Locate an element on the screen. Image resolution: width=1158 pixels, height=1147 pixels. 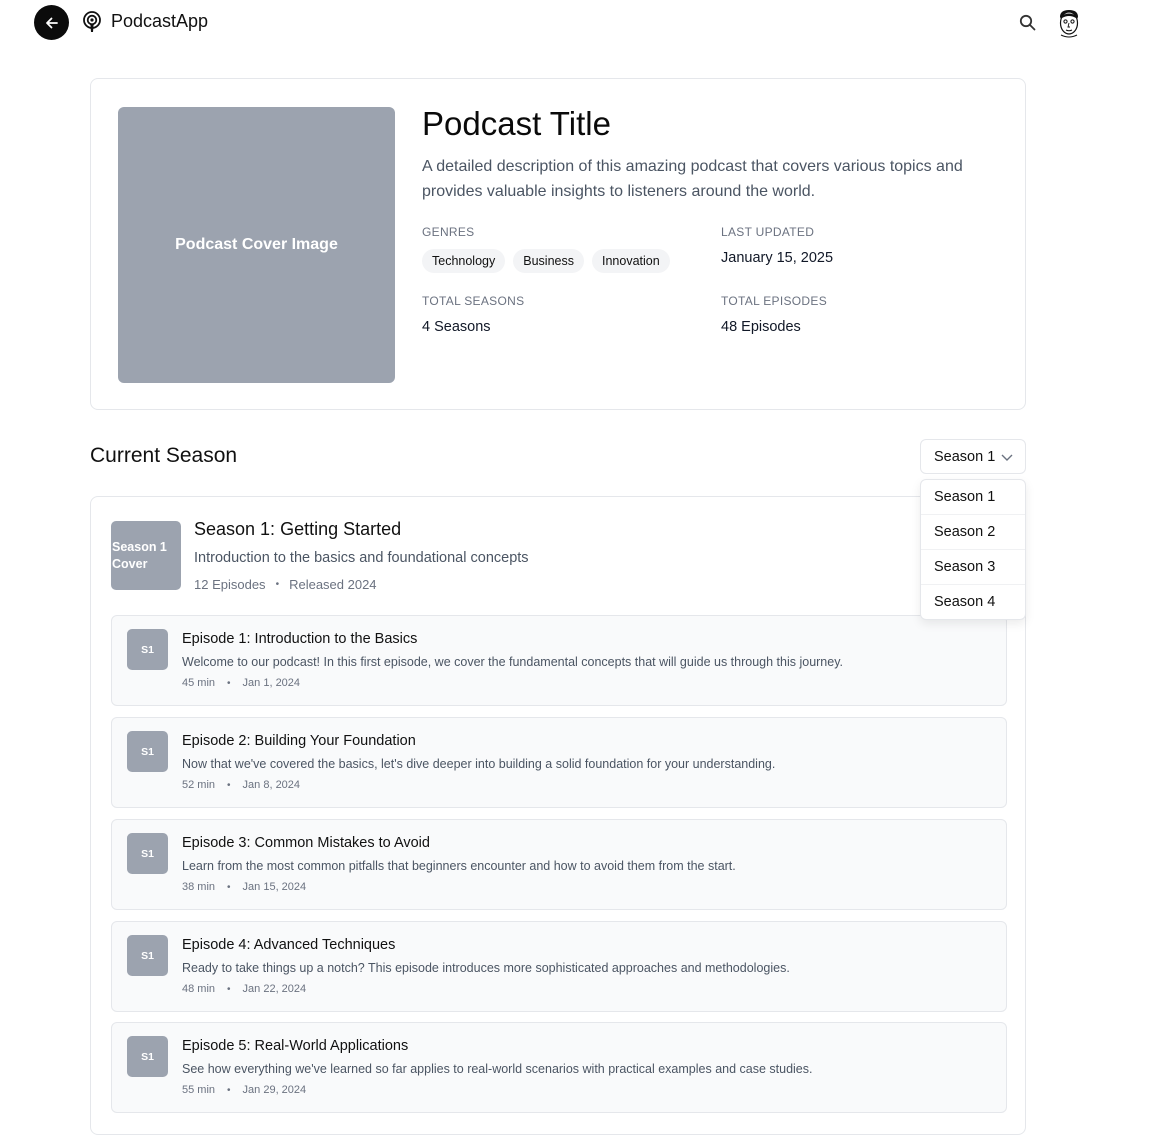
episode-duration: 55 min is located at coordinates (199, 1090).